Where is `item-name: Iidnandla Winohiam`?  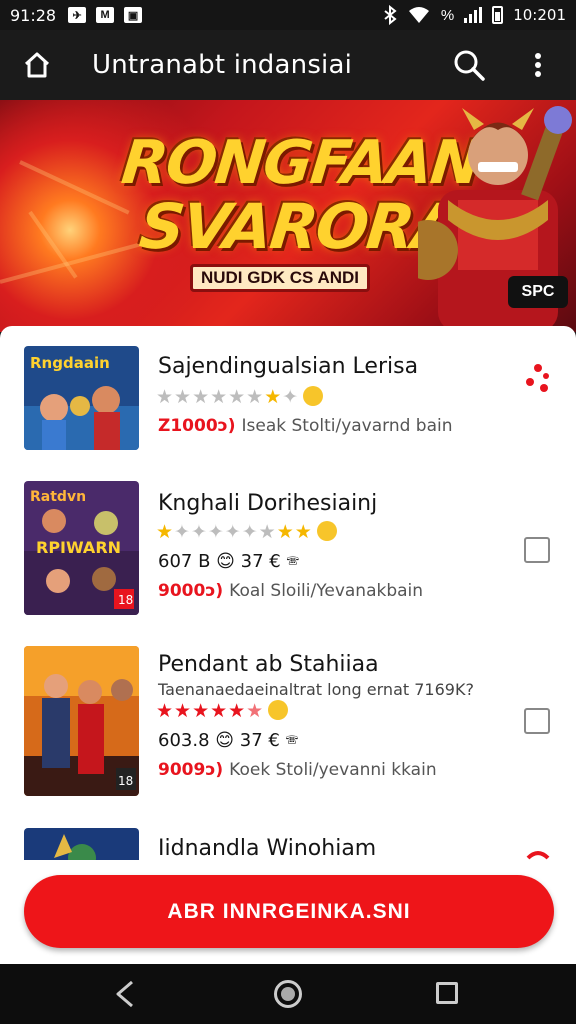 item-name: Iidnandla Winohiam is located at coordinates (267, 848).